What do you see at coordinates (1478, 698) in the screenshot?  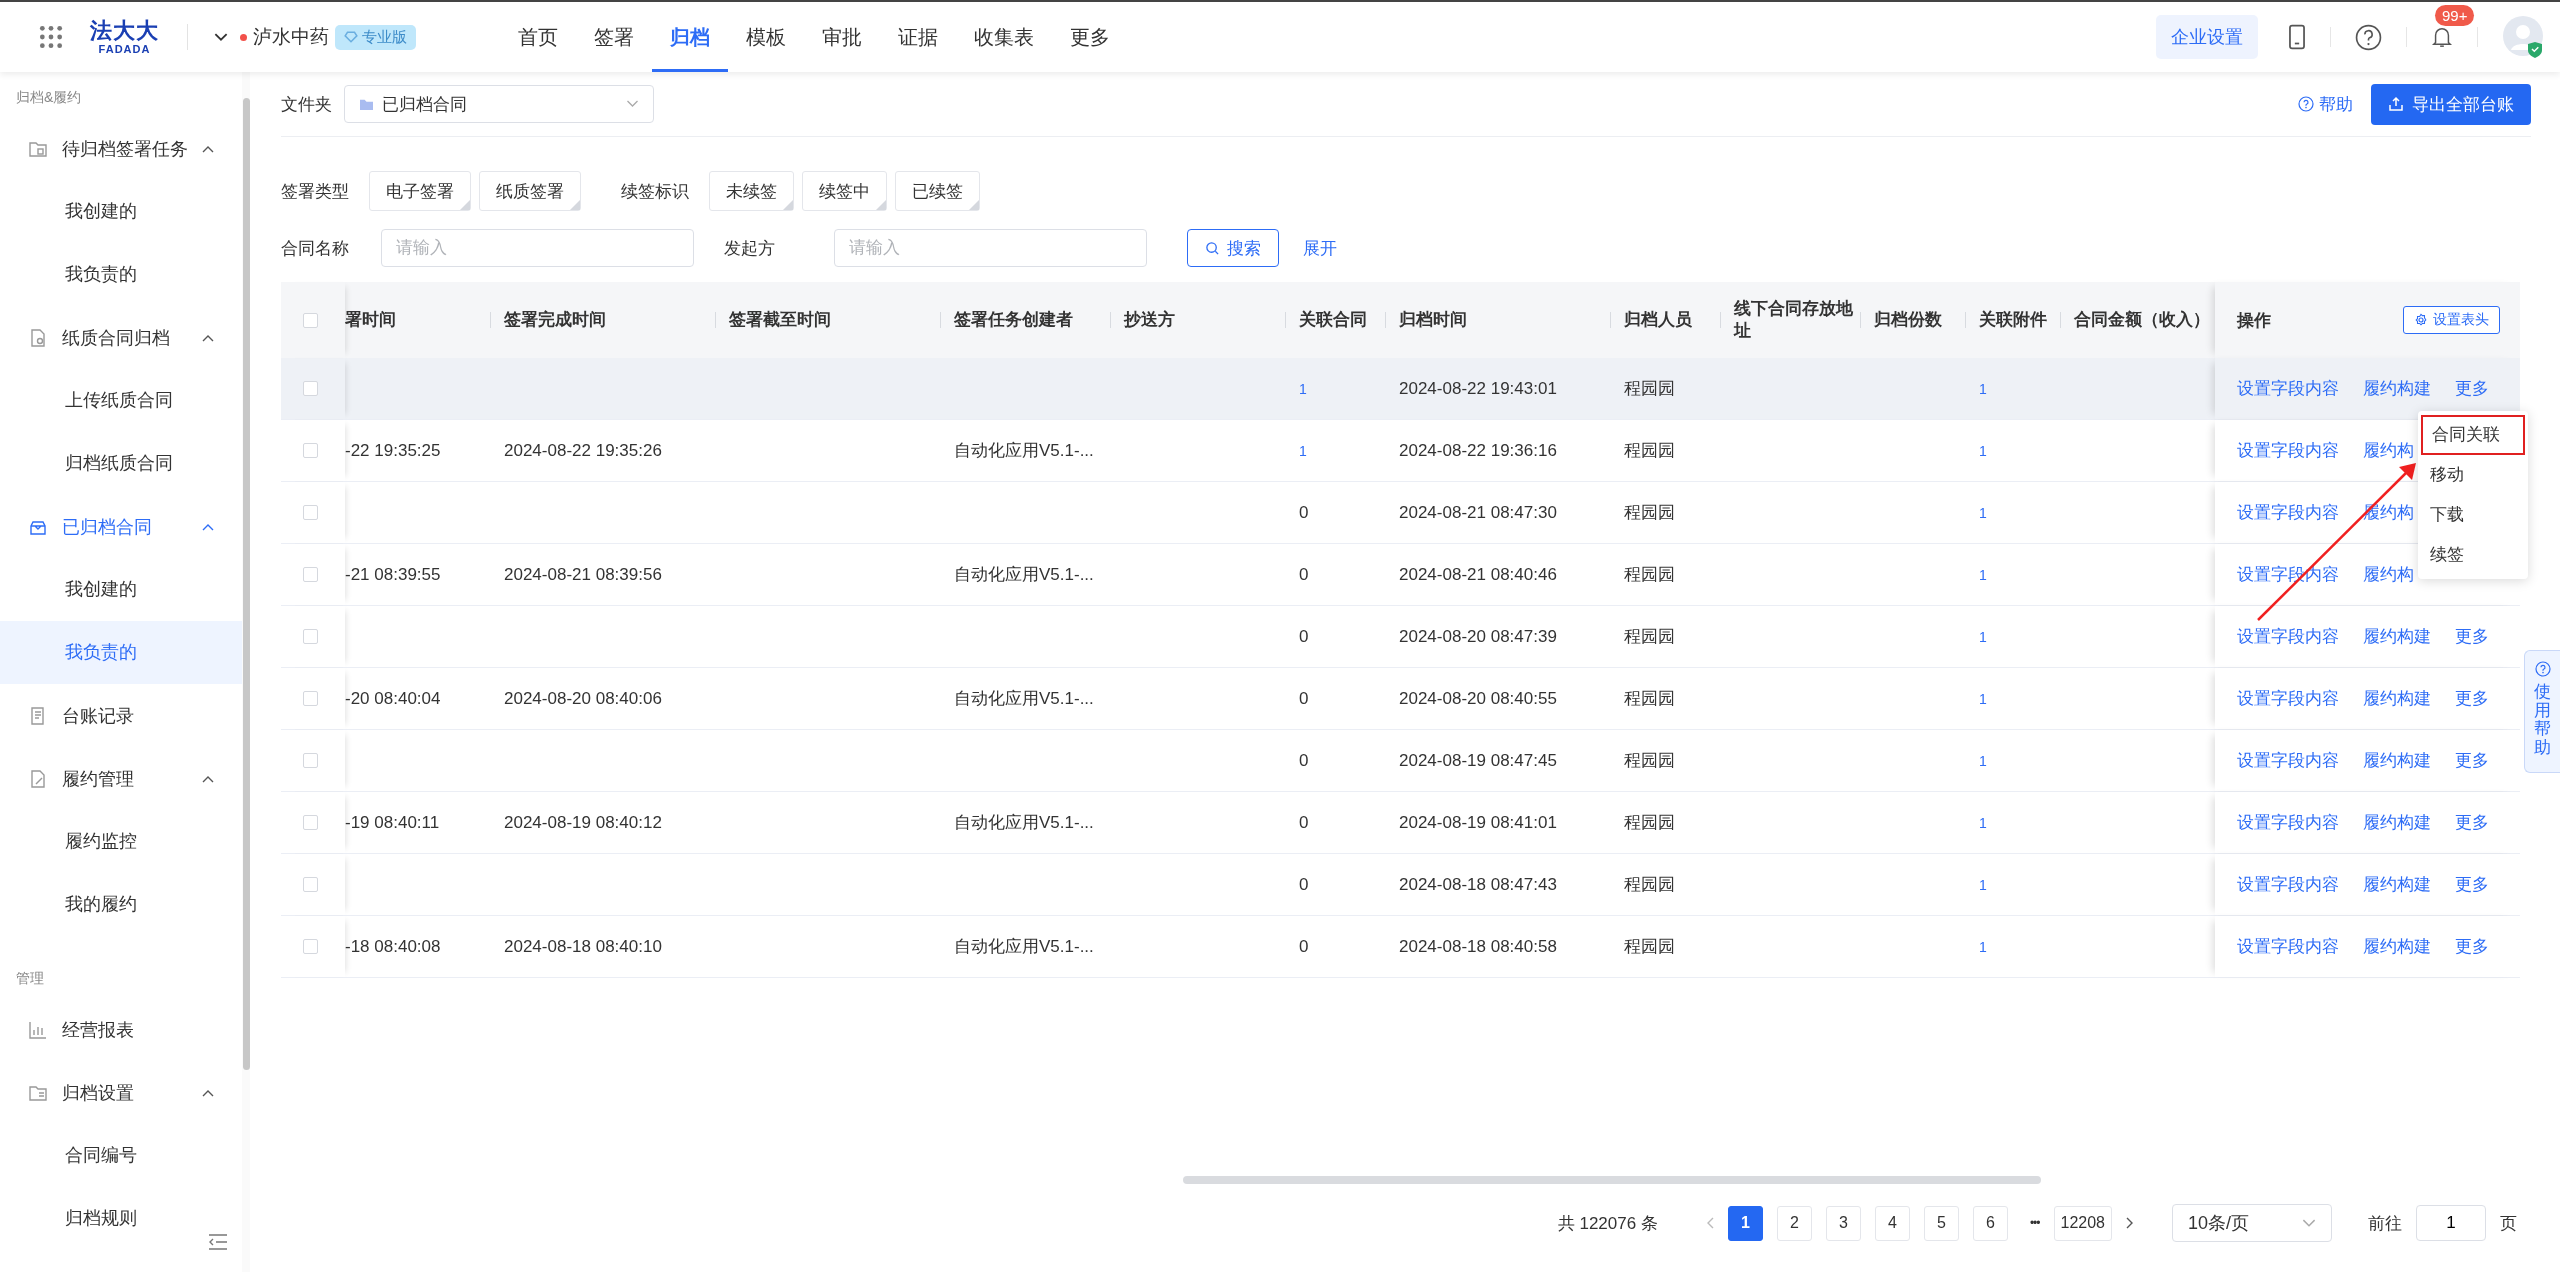 I see `table-cell: 2024-08-20 08:40:55` at bounding box center [1478, 698].